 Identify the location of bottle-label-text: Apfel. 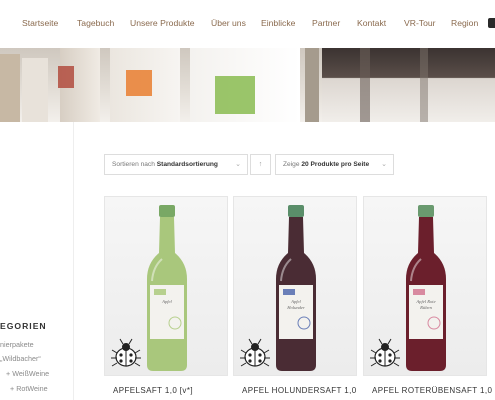
(167, 301).